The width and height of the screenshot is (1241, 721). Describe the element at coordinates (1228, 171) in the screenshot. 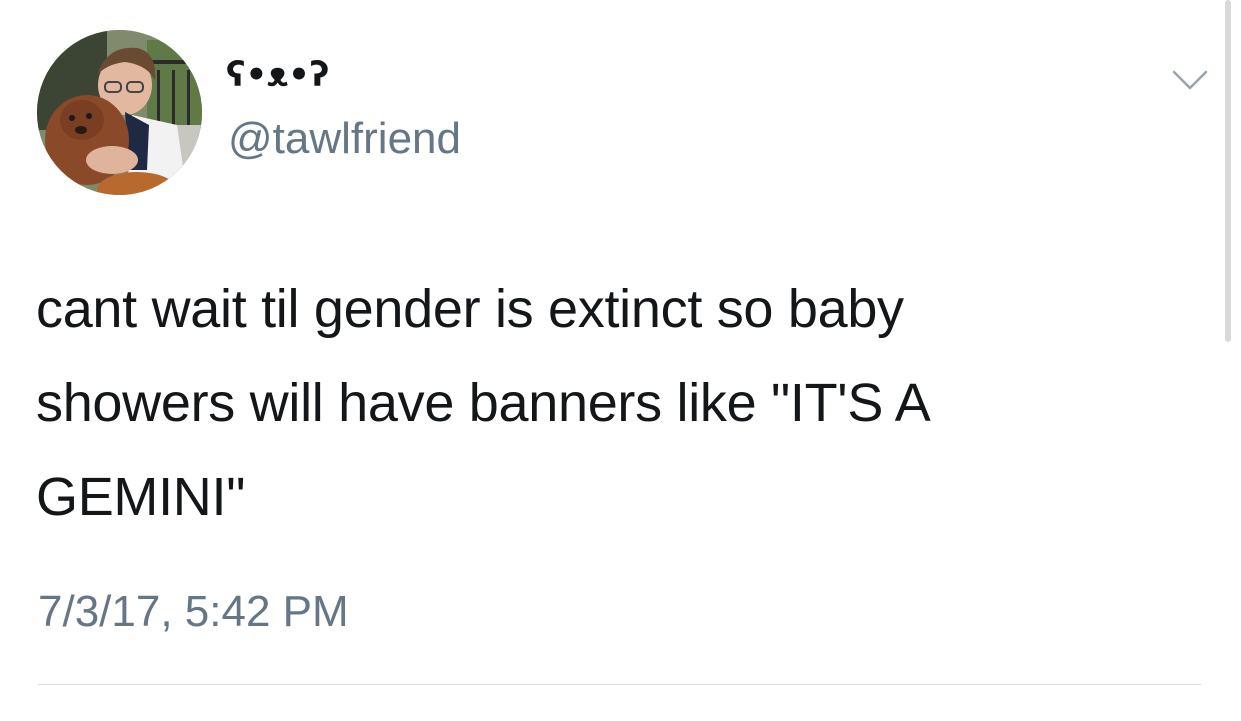

I see `scrollbar` at that location.